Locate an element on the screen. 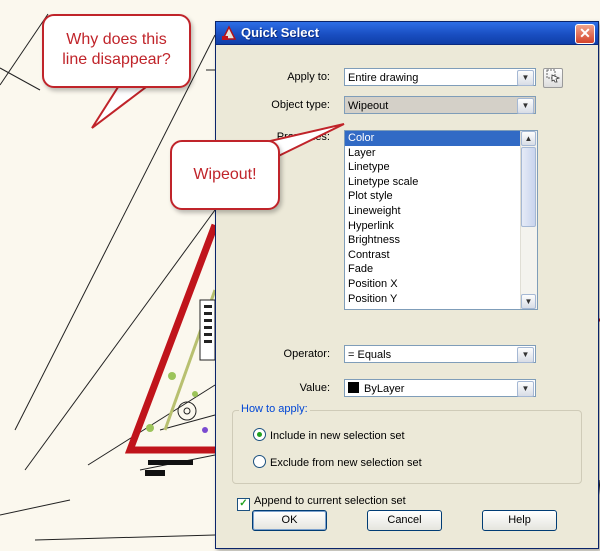  exclude-radio-row: Exclude from new selection set is located at coordinates (337, 462).